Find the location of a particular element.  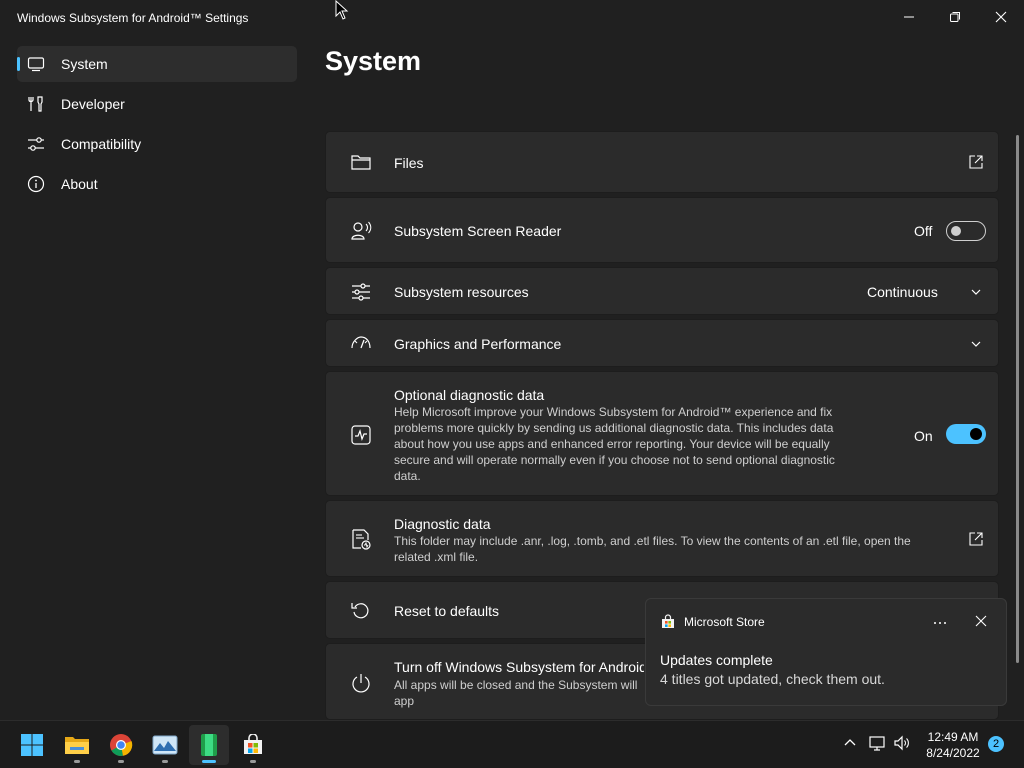

reset-title: Reset to defaults is located at coordinates (447, 611).